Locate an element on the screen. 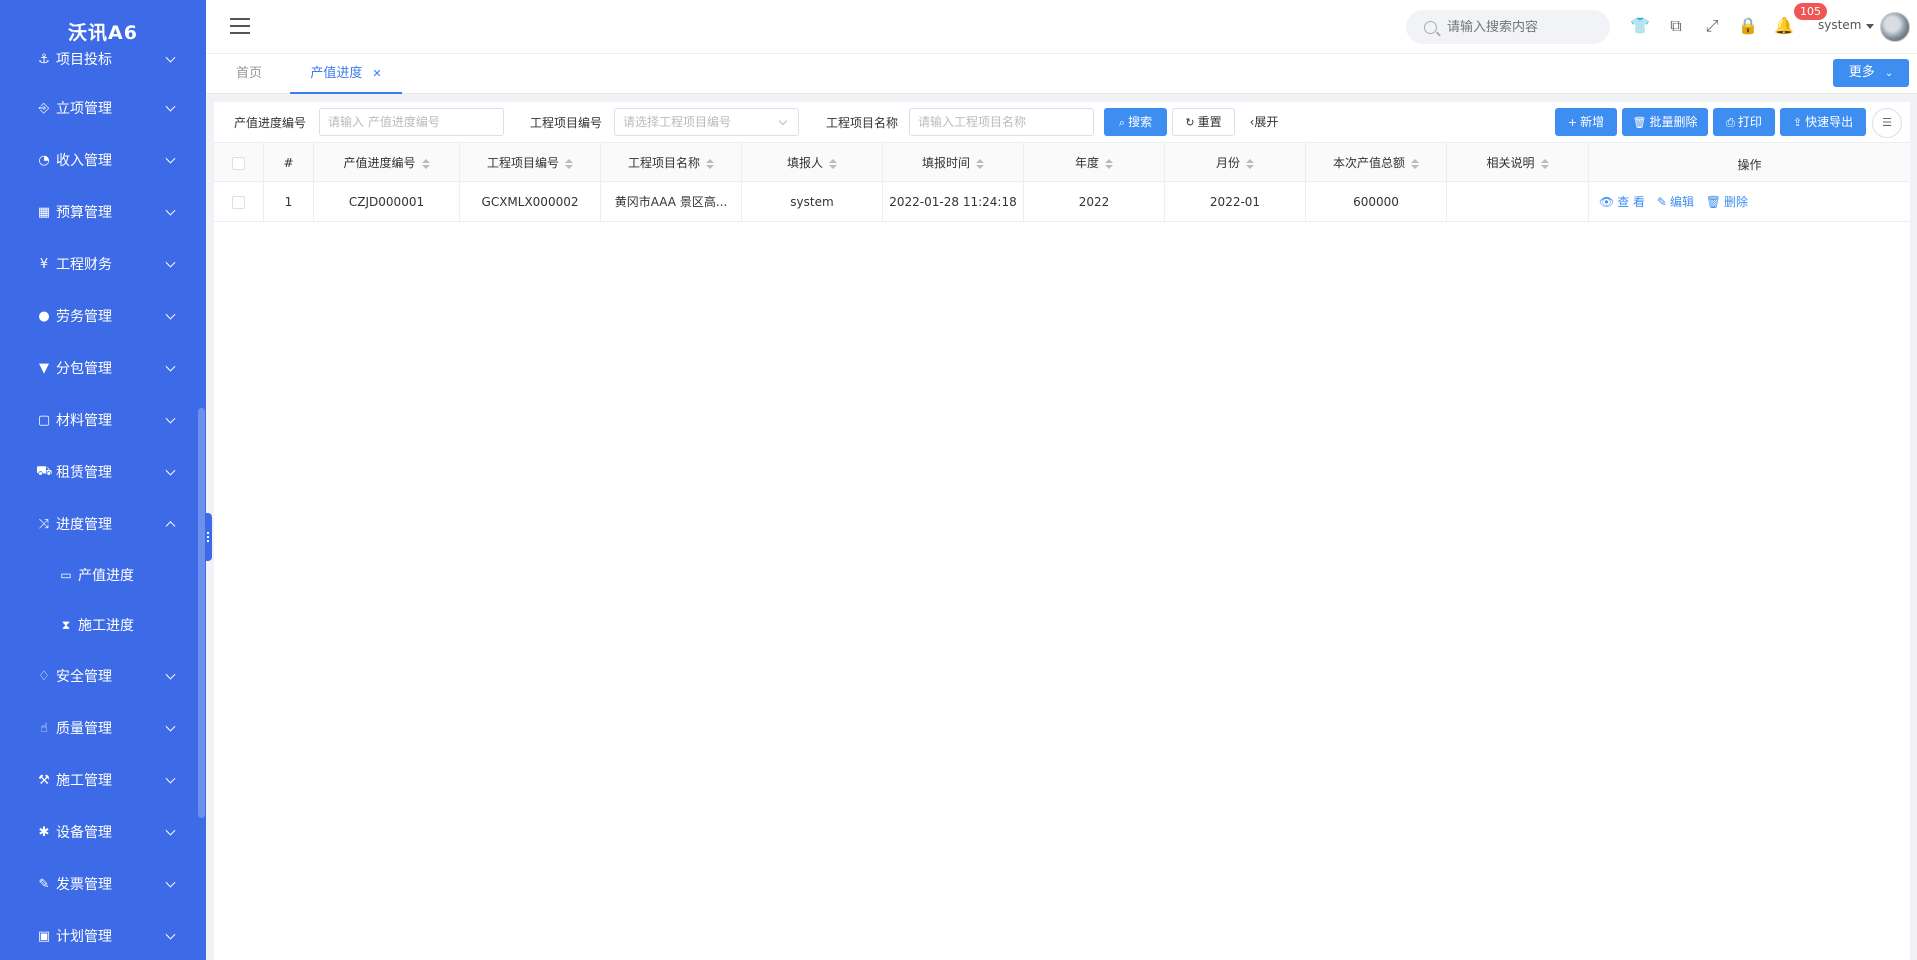 Image resolution: width=1917 pixels, height=960 pixels. sidebar-item-equipment: ✱ 设备管理 is located at coordinates (103, 832).